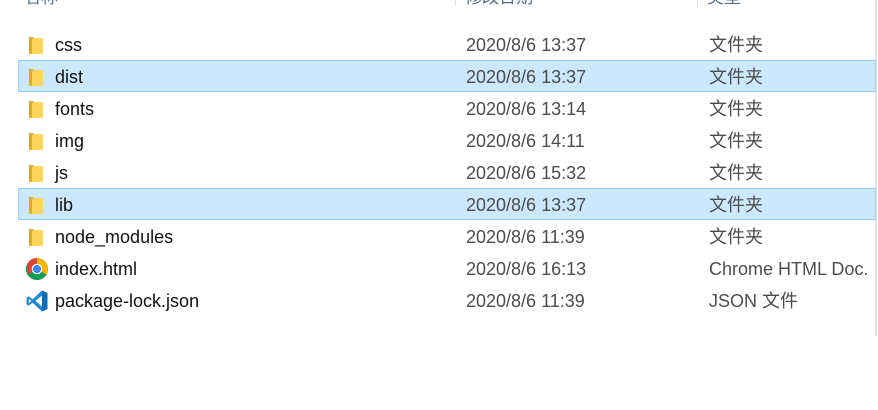 The width and height of the screenshot is (878, 410). What do you see at coordinates (96, 269) in the screenshot?
I see `file-name: index.html` at bounding box center [96, 269].